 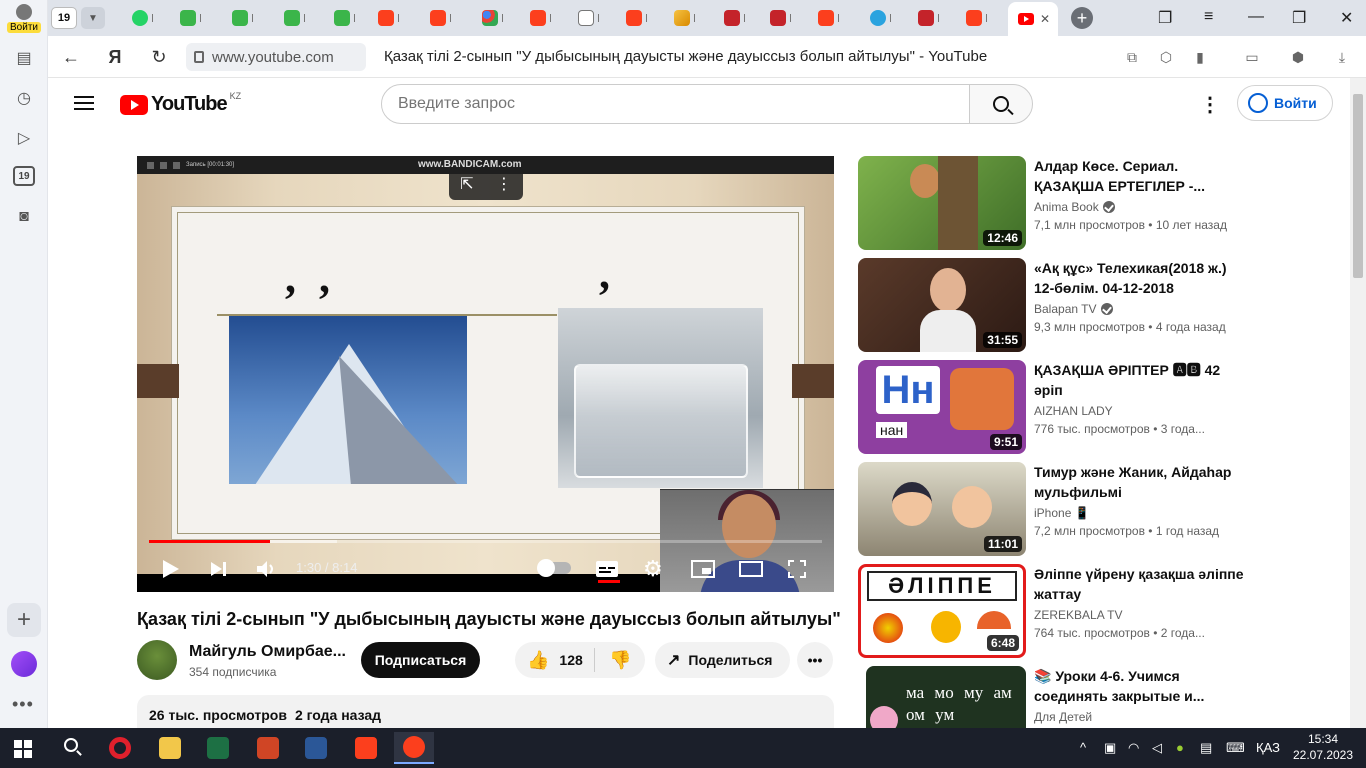 I want to click on collections-icon: ▤, so click(x=24, y=58).